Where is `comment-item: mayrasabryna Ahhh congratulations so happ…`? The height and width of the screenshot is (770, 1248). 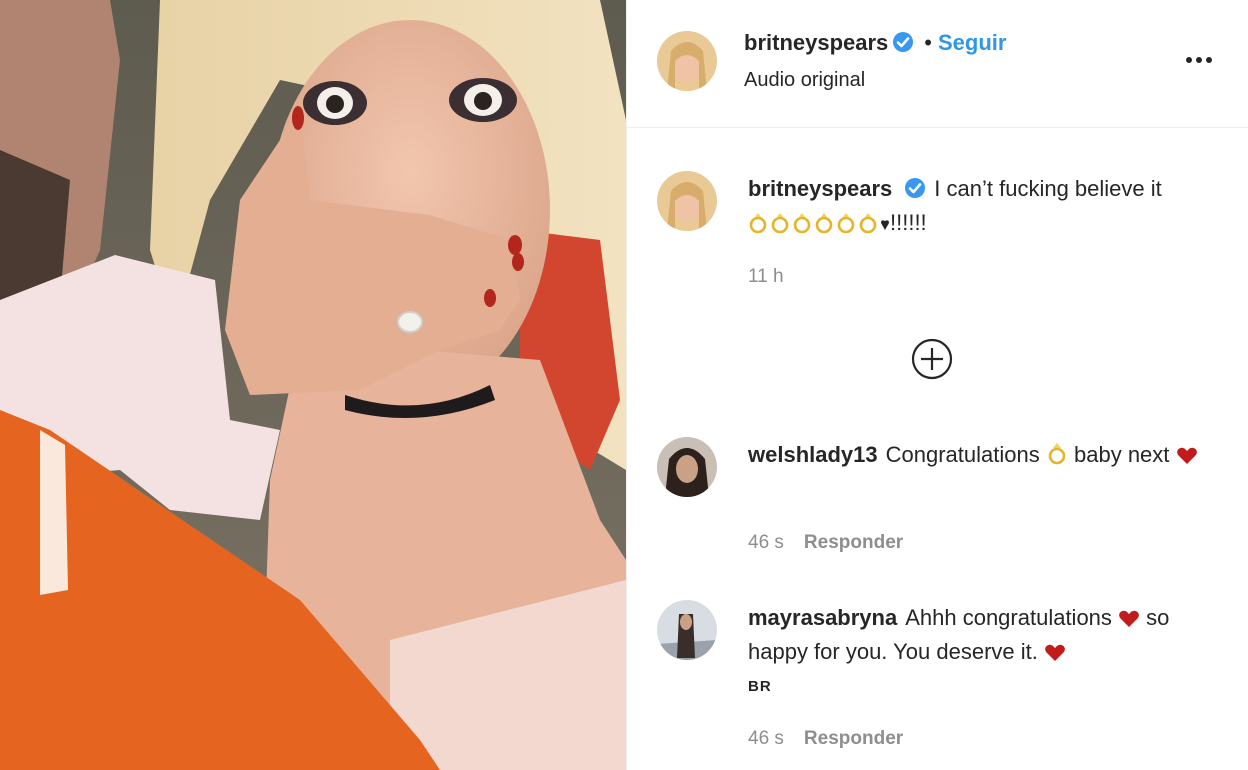
comment-item: mayrasabryna Ahhh congratulations so happ… is located at coordinates (937, 680).